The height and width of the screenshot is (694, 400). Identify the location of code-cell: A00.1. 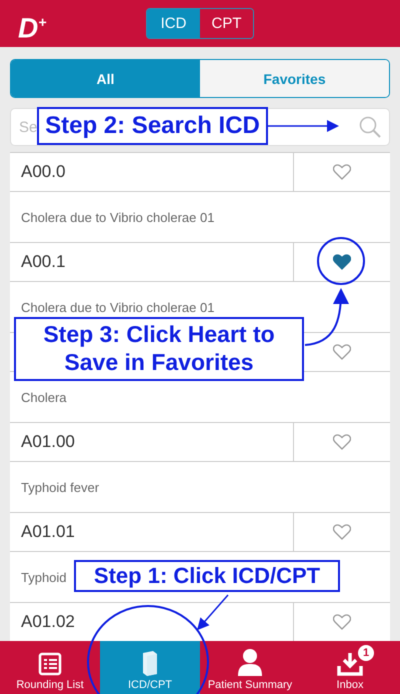
(152, 262).